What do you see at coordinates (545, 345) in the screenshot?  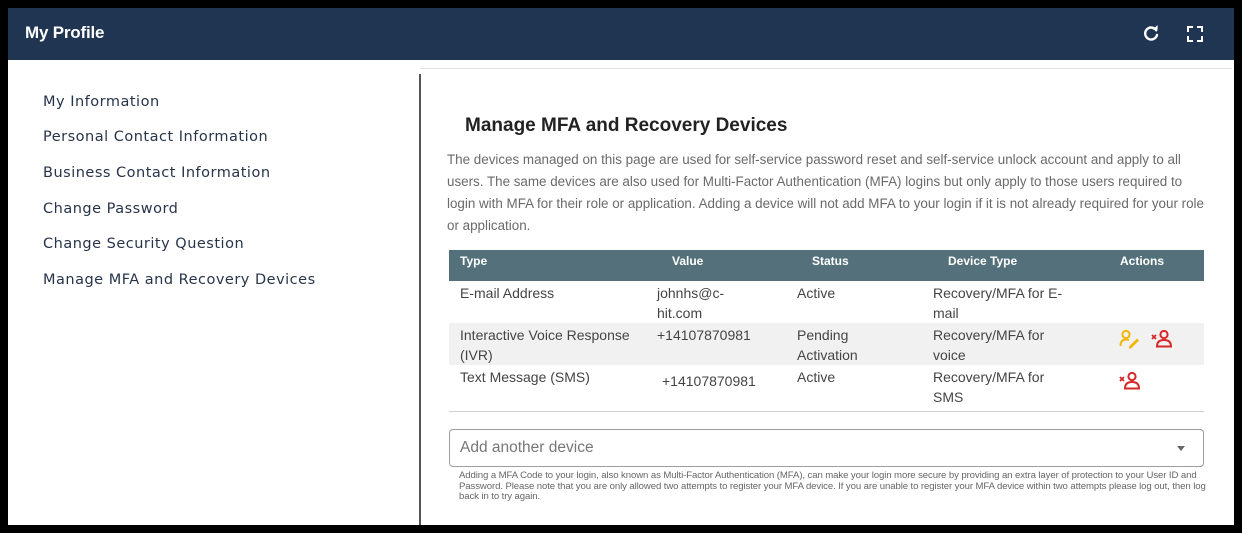 I see `cell-type: Interactive Voice Response (IVR)` at bounding box center [545, 345].